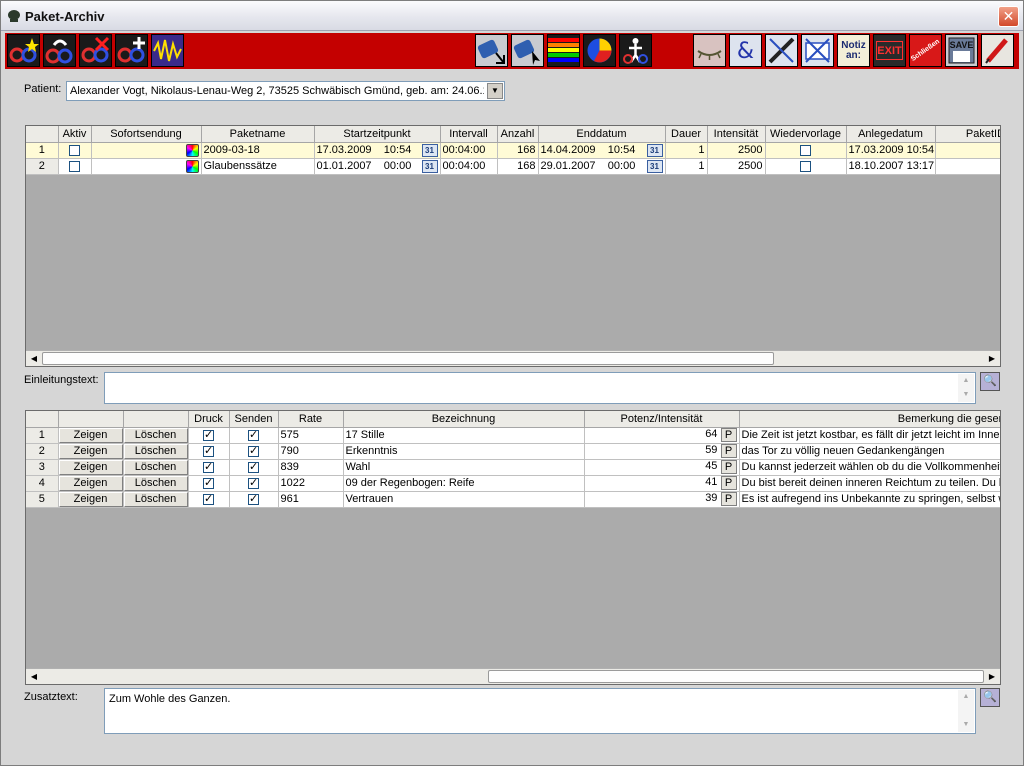  I want to click on potenz-cell: 45 P, so click(662, 467).